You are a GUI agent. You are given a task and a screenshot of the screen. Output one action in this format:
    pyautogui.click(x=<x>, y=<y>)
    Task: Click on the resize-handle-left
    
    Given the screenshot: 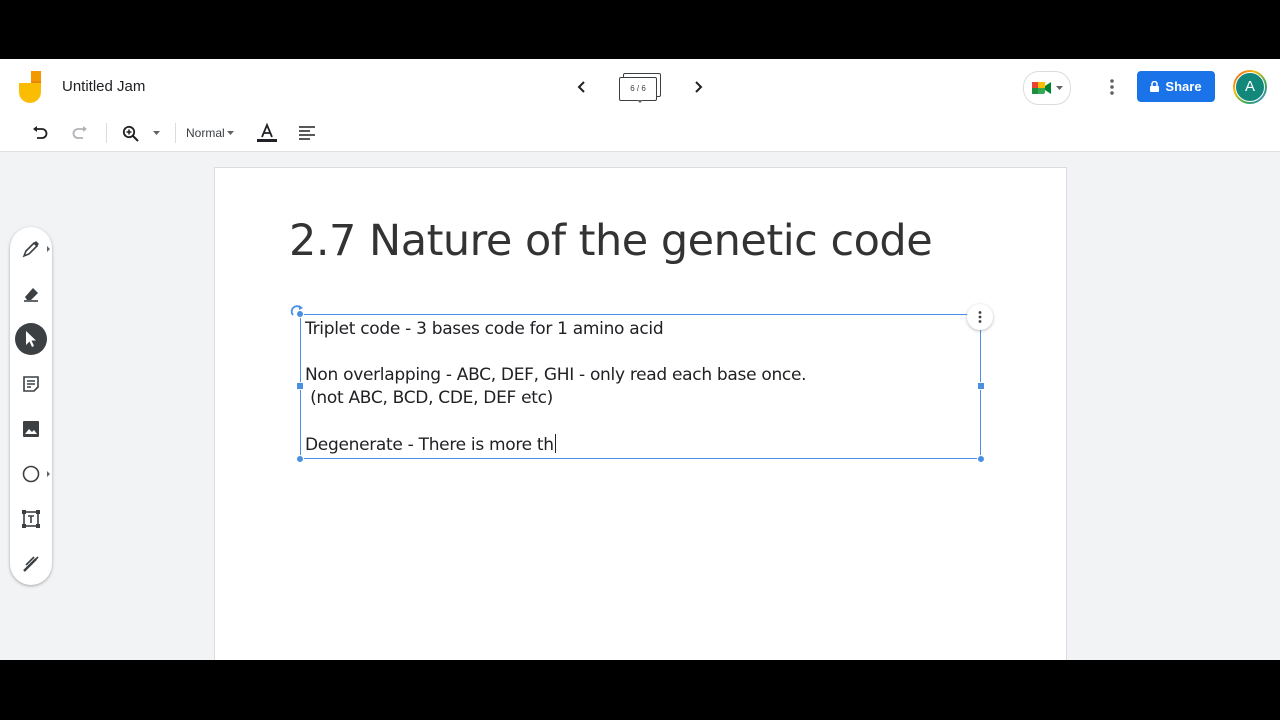 What is the action you would take?
    pyautogui.click(x=300, y=386)
    